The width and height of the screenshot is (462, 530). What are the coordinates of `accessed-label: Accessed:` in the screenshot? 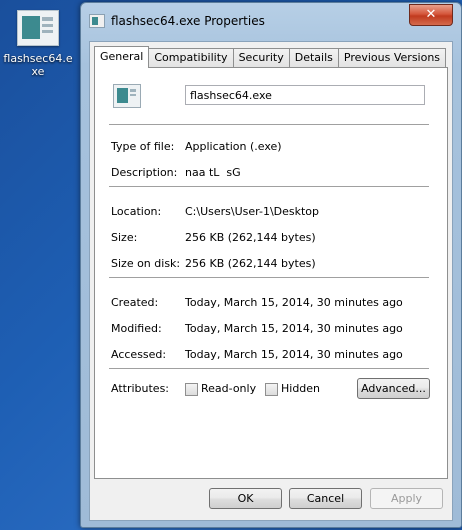 It's located at (139, 354).